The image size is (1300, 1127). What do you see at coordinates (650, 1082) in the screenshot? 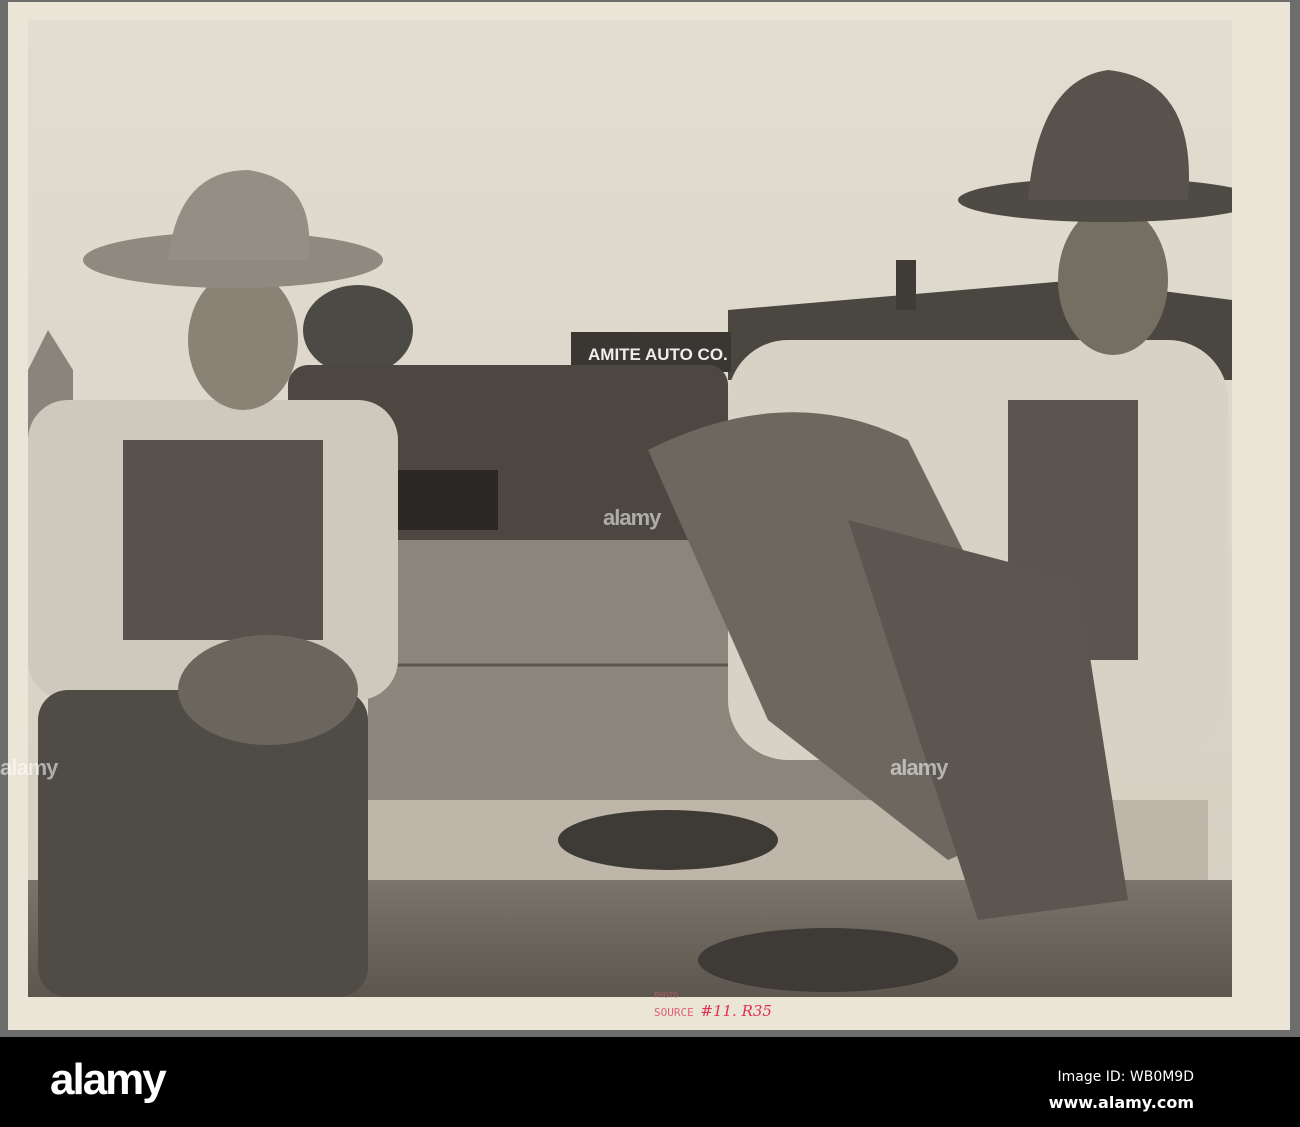
I see `footer-bar: alamy Image ID: WB0M9D www.alamy.com` at bounding box center [650, 1082].